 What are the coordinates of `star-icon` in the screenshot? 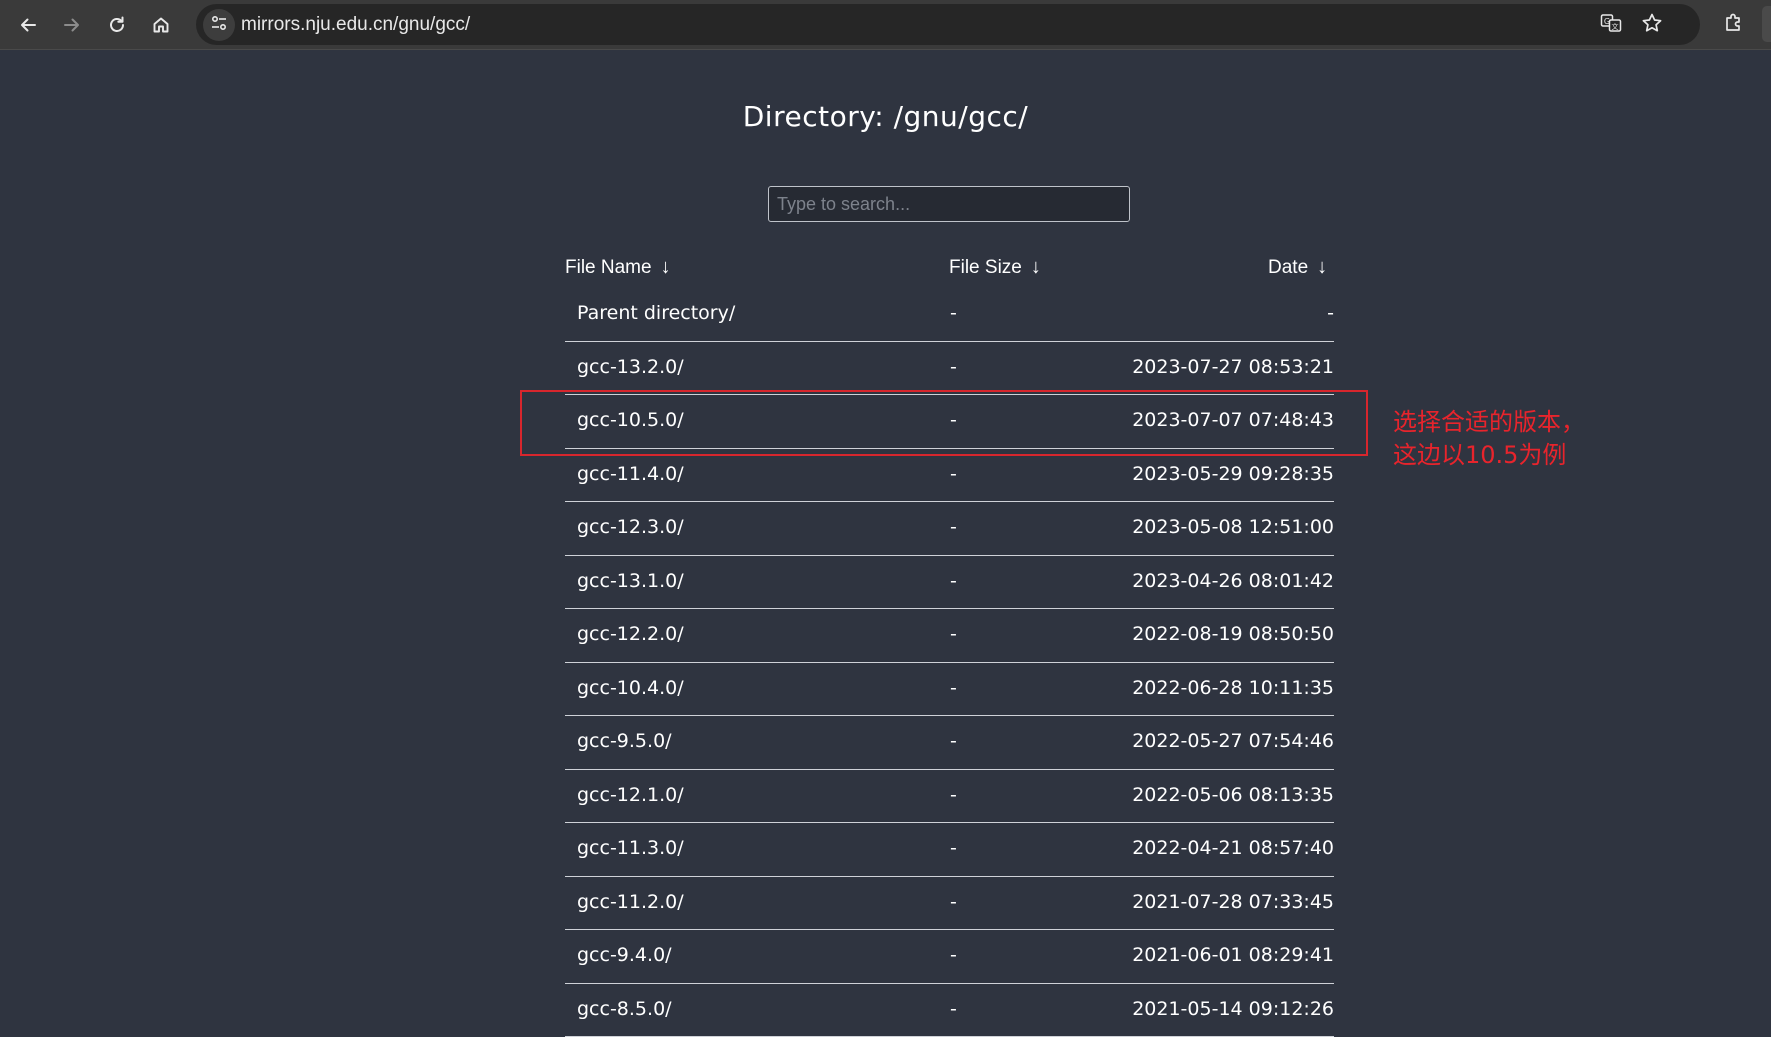 It's located at (1652, 25).